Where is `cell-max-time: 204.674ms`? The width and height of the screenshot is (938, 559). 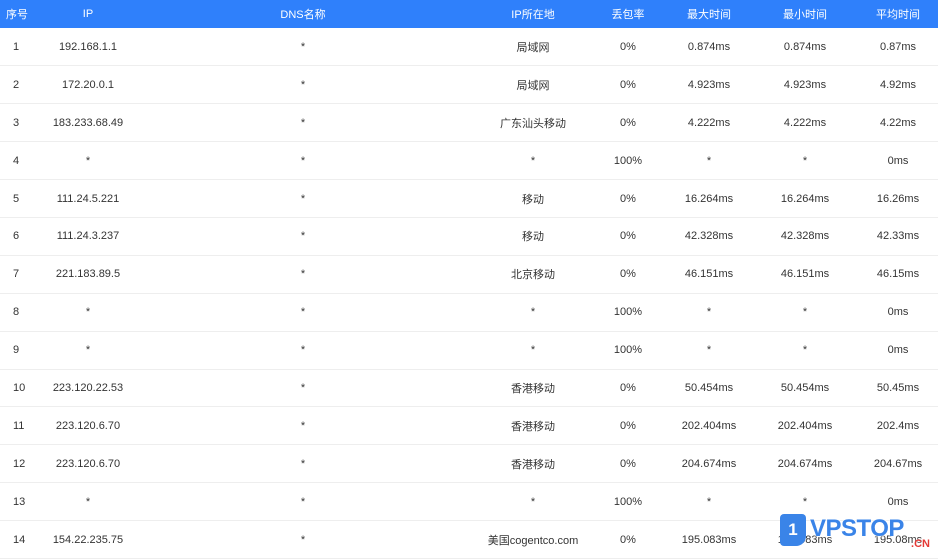 cell-max-time: 204.674ms is located at coordinates (709, 464).